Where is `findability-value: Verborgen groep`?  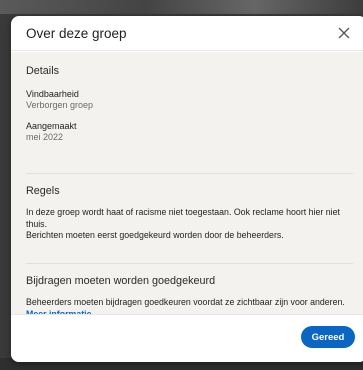 findability-value: Verborgen groep is located at coordinates (60, 105).